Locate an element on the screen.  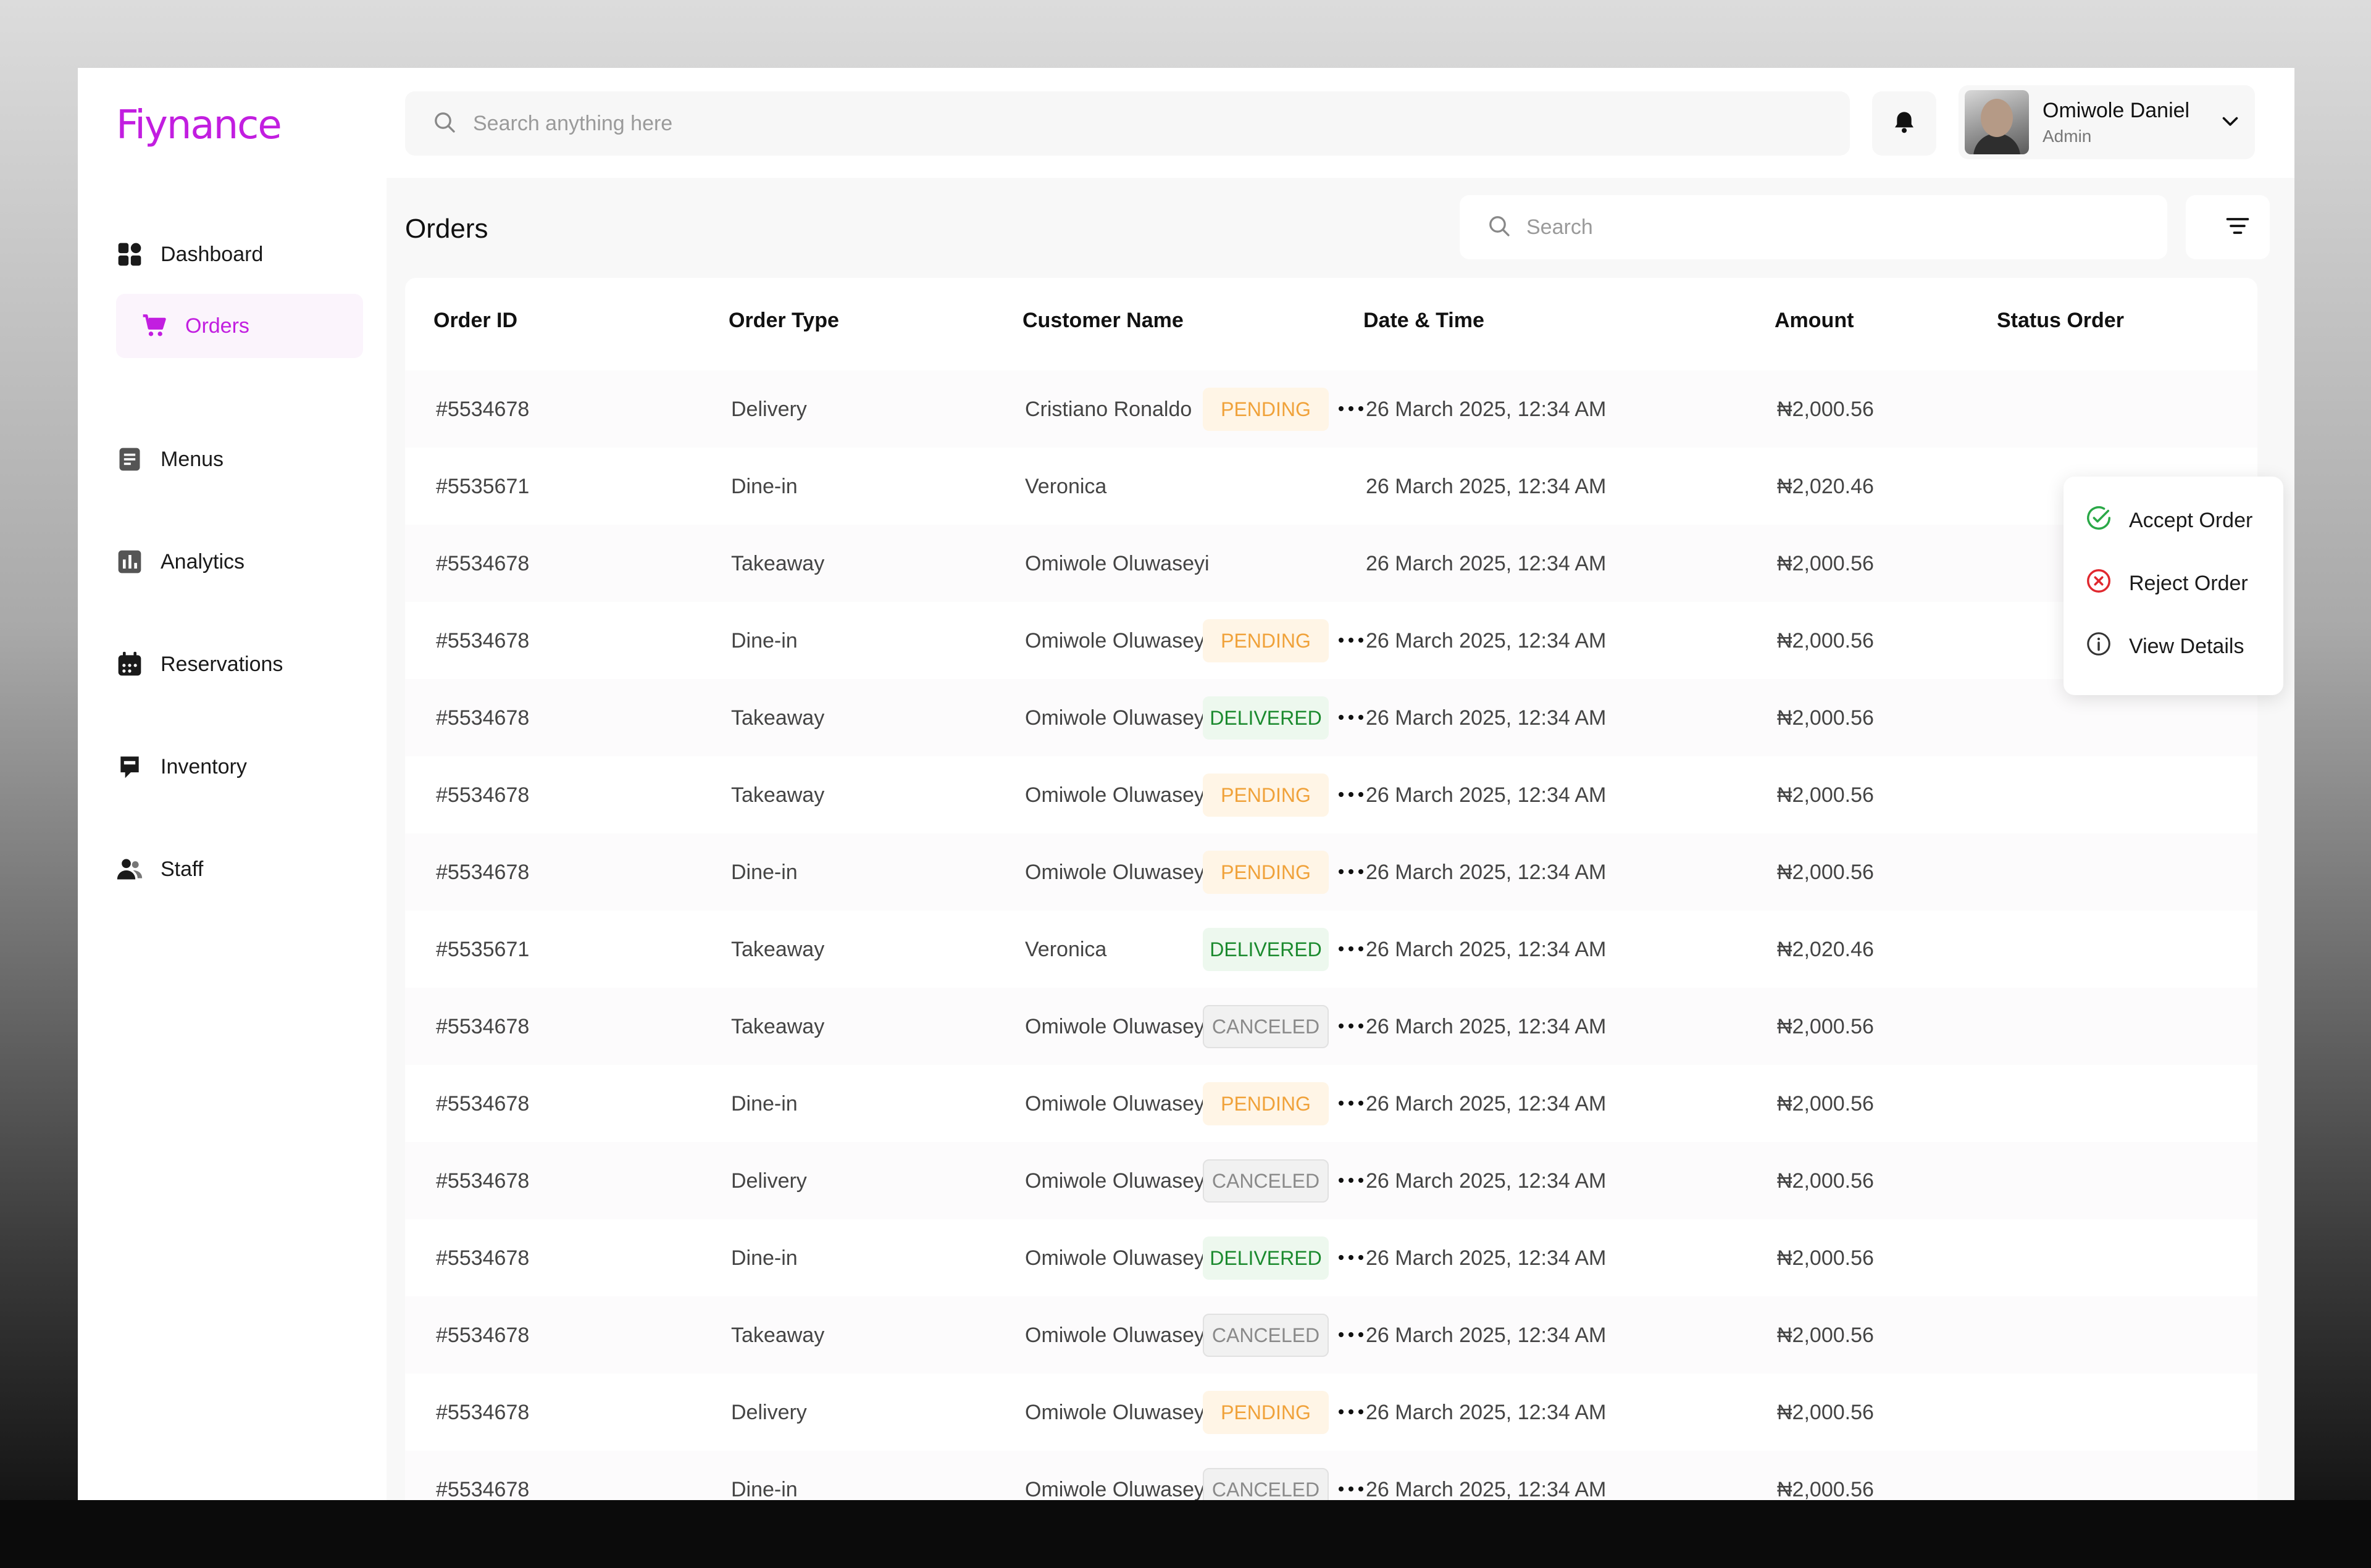
x-circle-icon is located at coordinates (2099, 584).